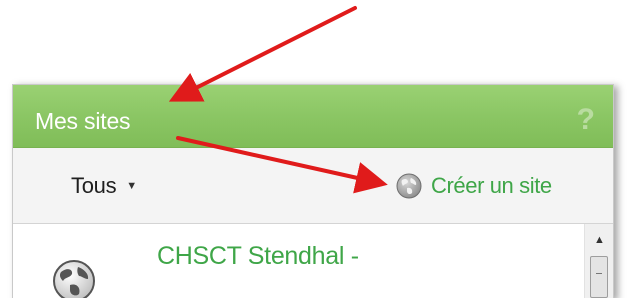 This screenshot has width=632, height=298. I want to click on help-icon: ?, so click(586, 120).